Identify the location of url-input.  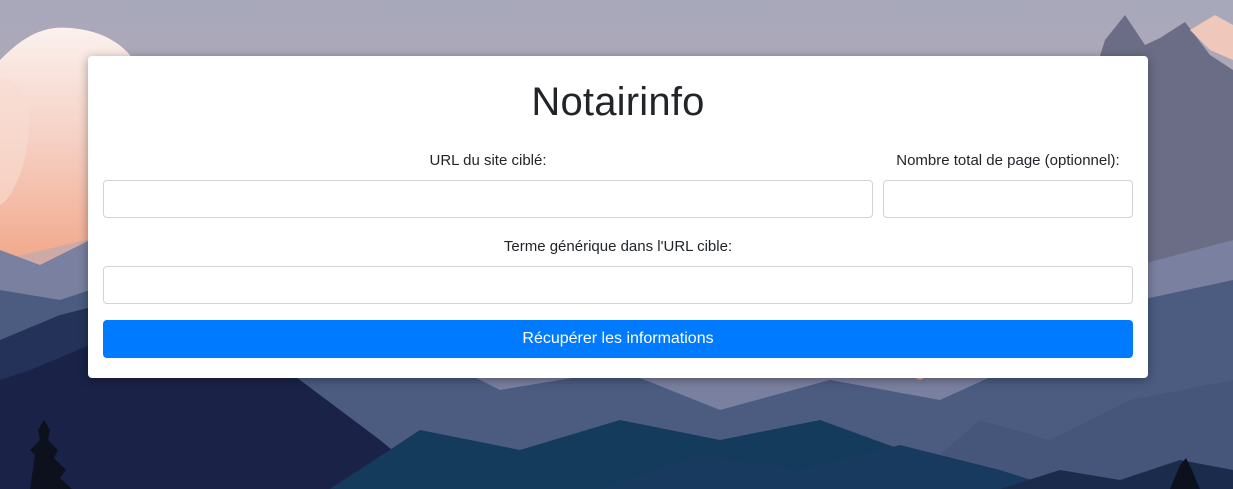
(488, 199).